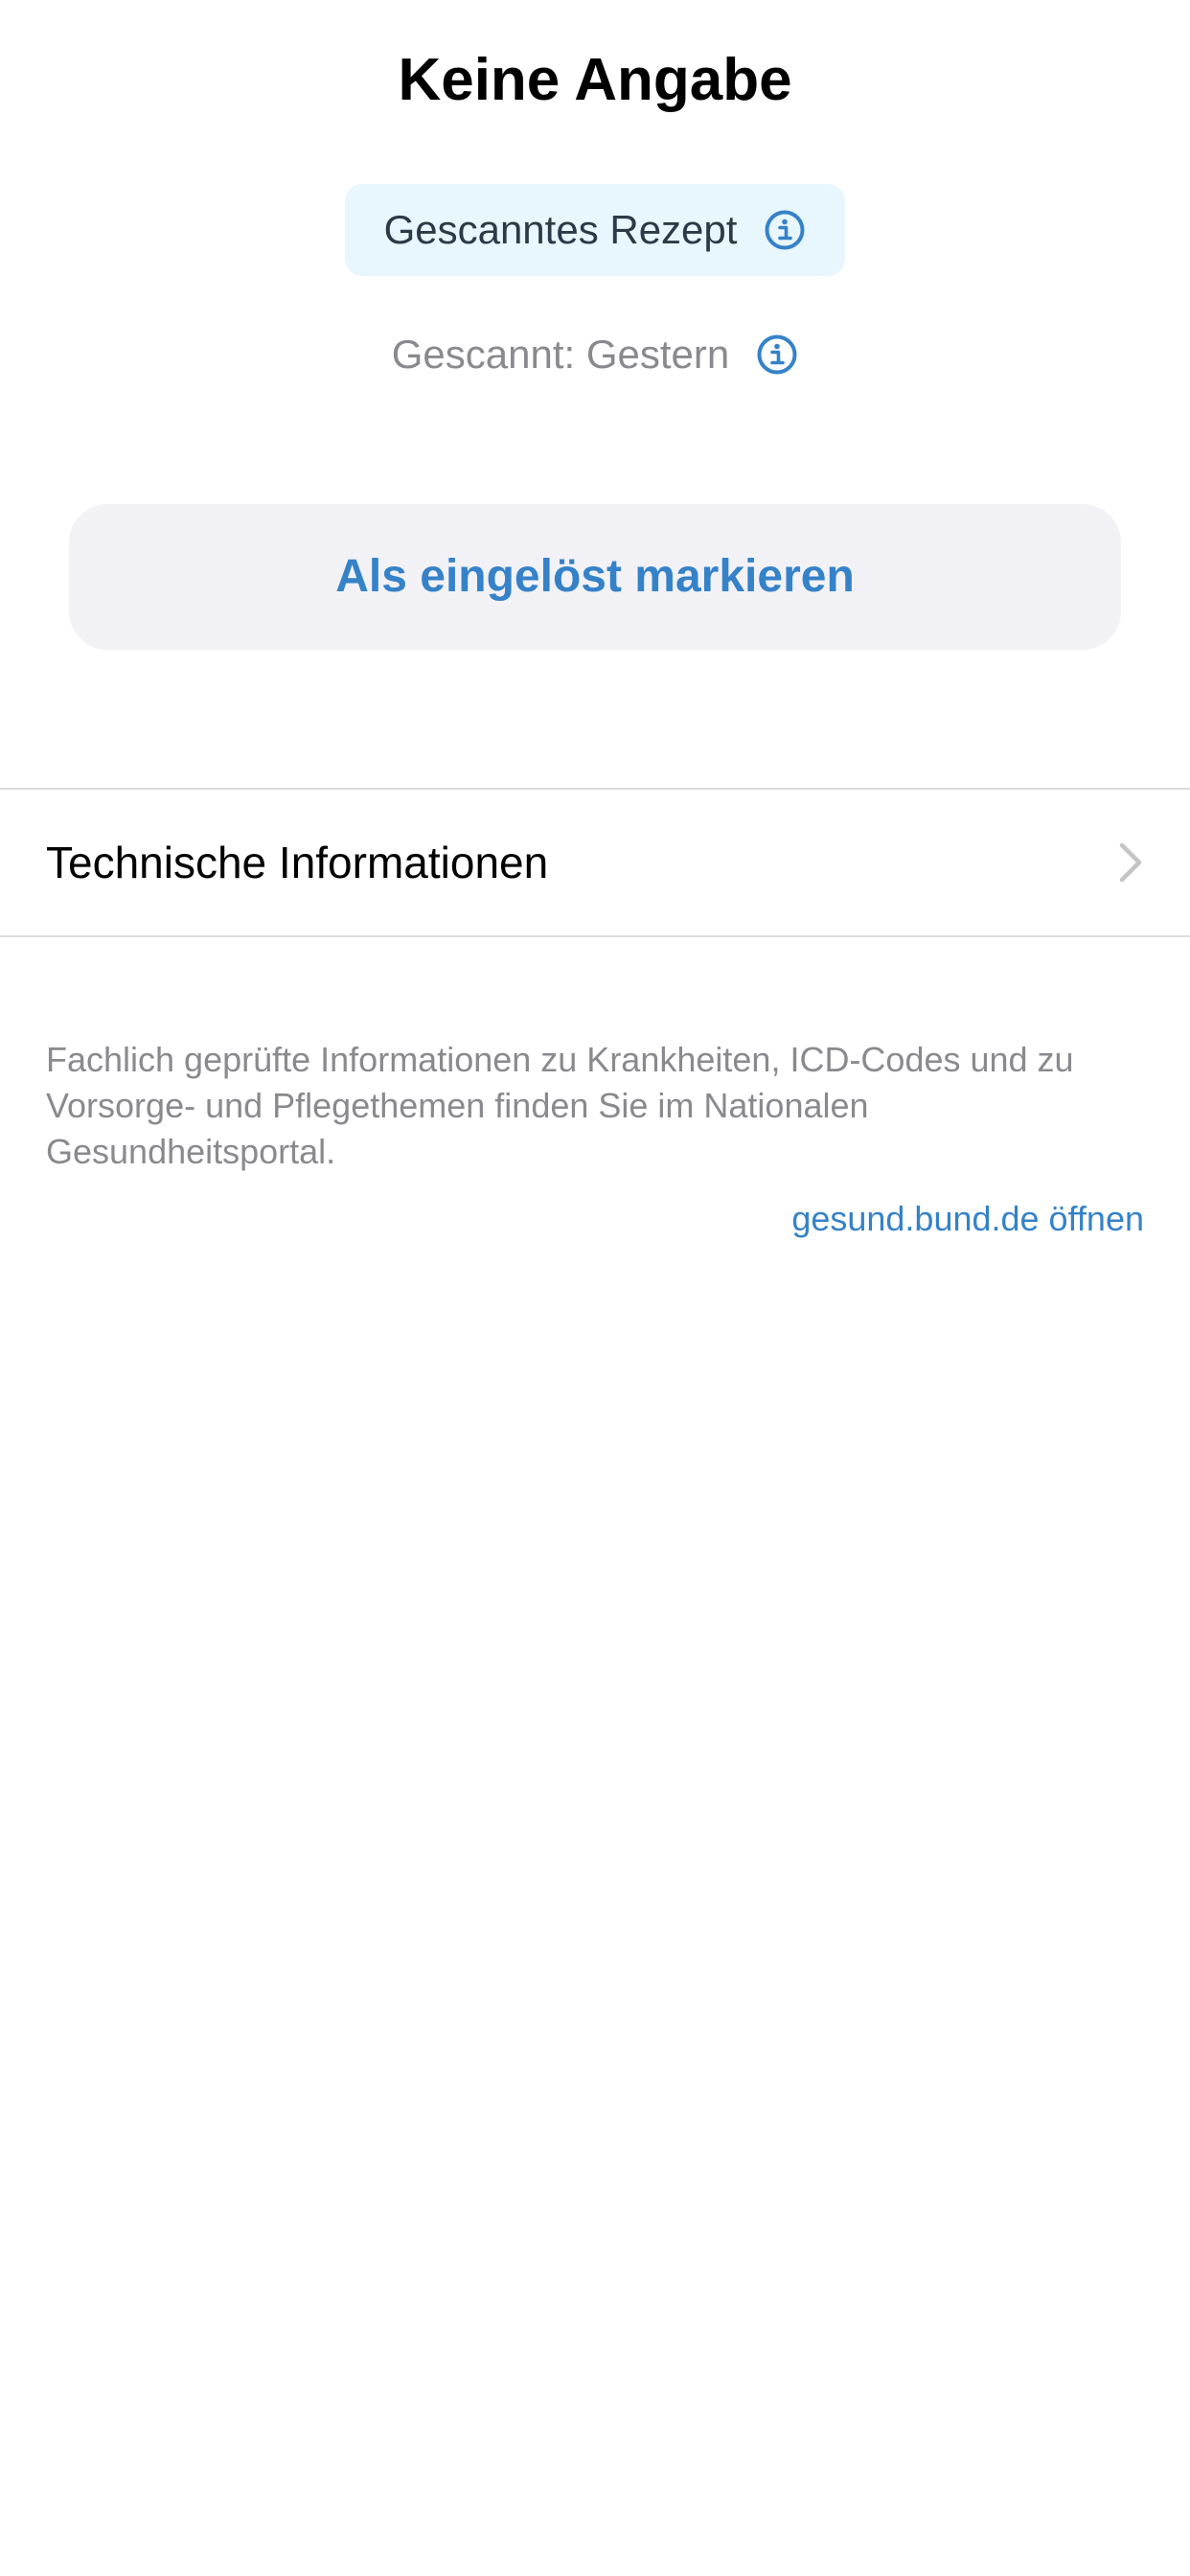 The height and width of the screenshot is (2576, 1190). What do you see at coordinates (1131, 862) in the screenshot?
I see `chevron-right-icon` at bounding box center [1131, 862].